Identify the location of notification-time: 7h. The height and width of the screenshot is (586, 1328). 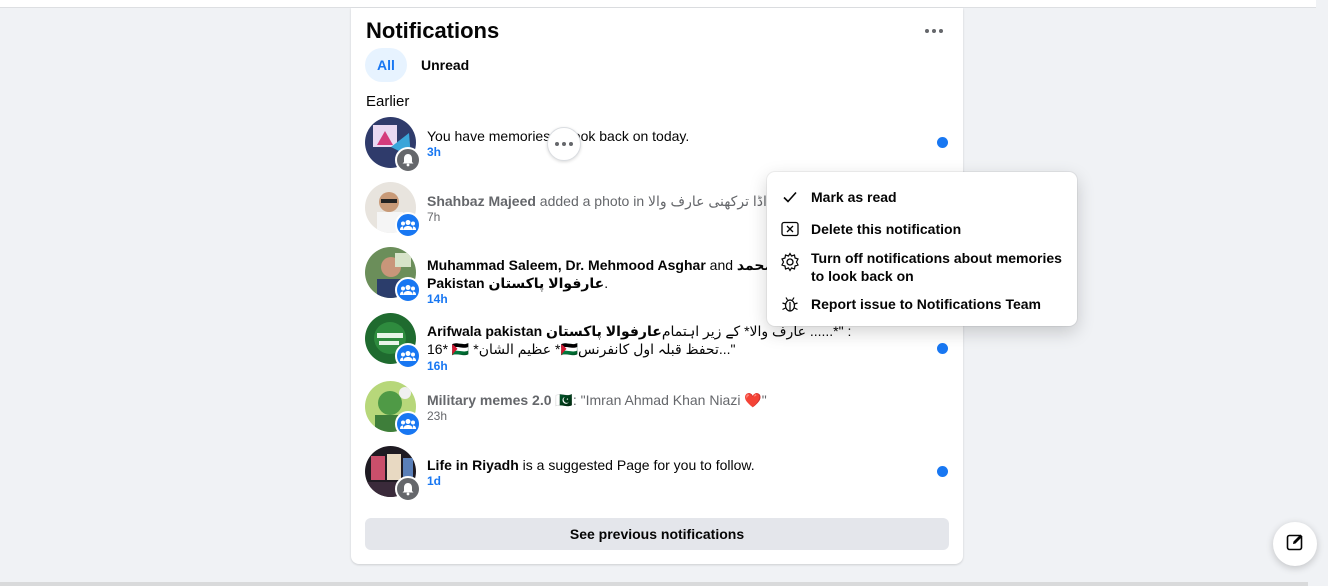
(434, 217).